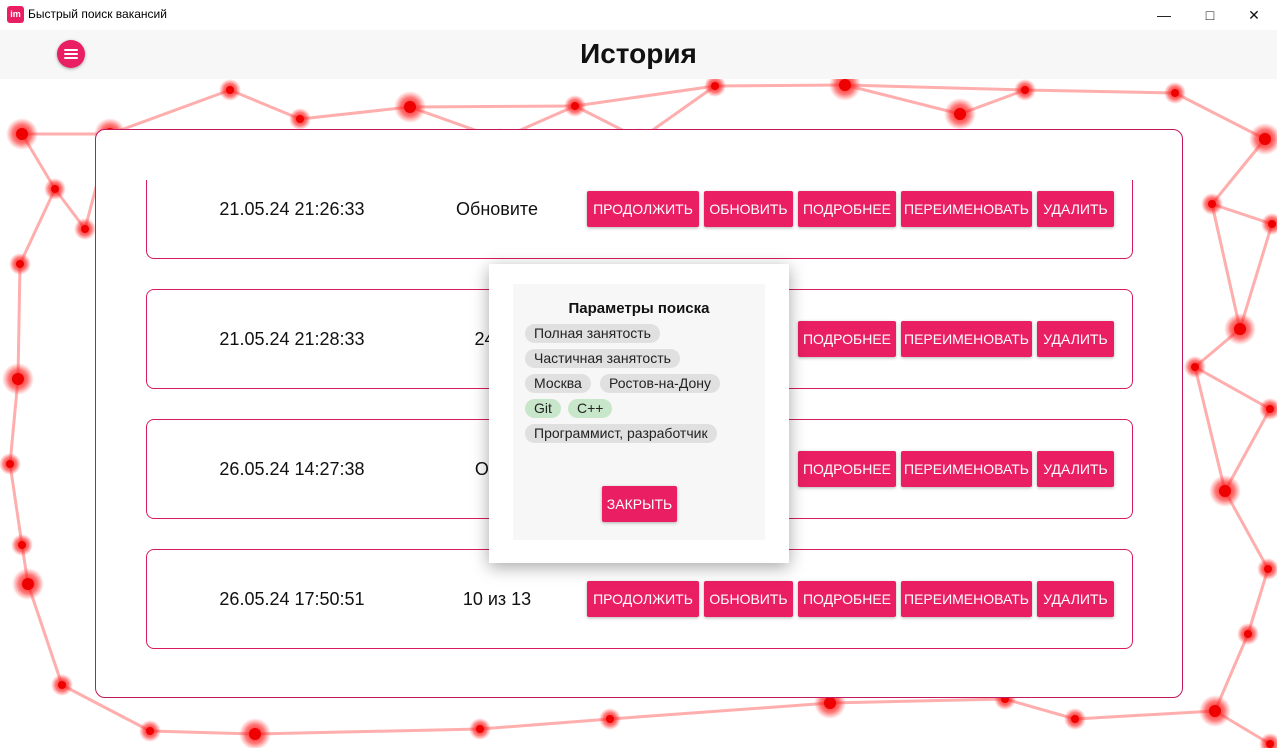 This screenshot has width=1277, height=748. I want to click on param-chip: Полная занятость, so click(592, 333).